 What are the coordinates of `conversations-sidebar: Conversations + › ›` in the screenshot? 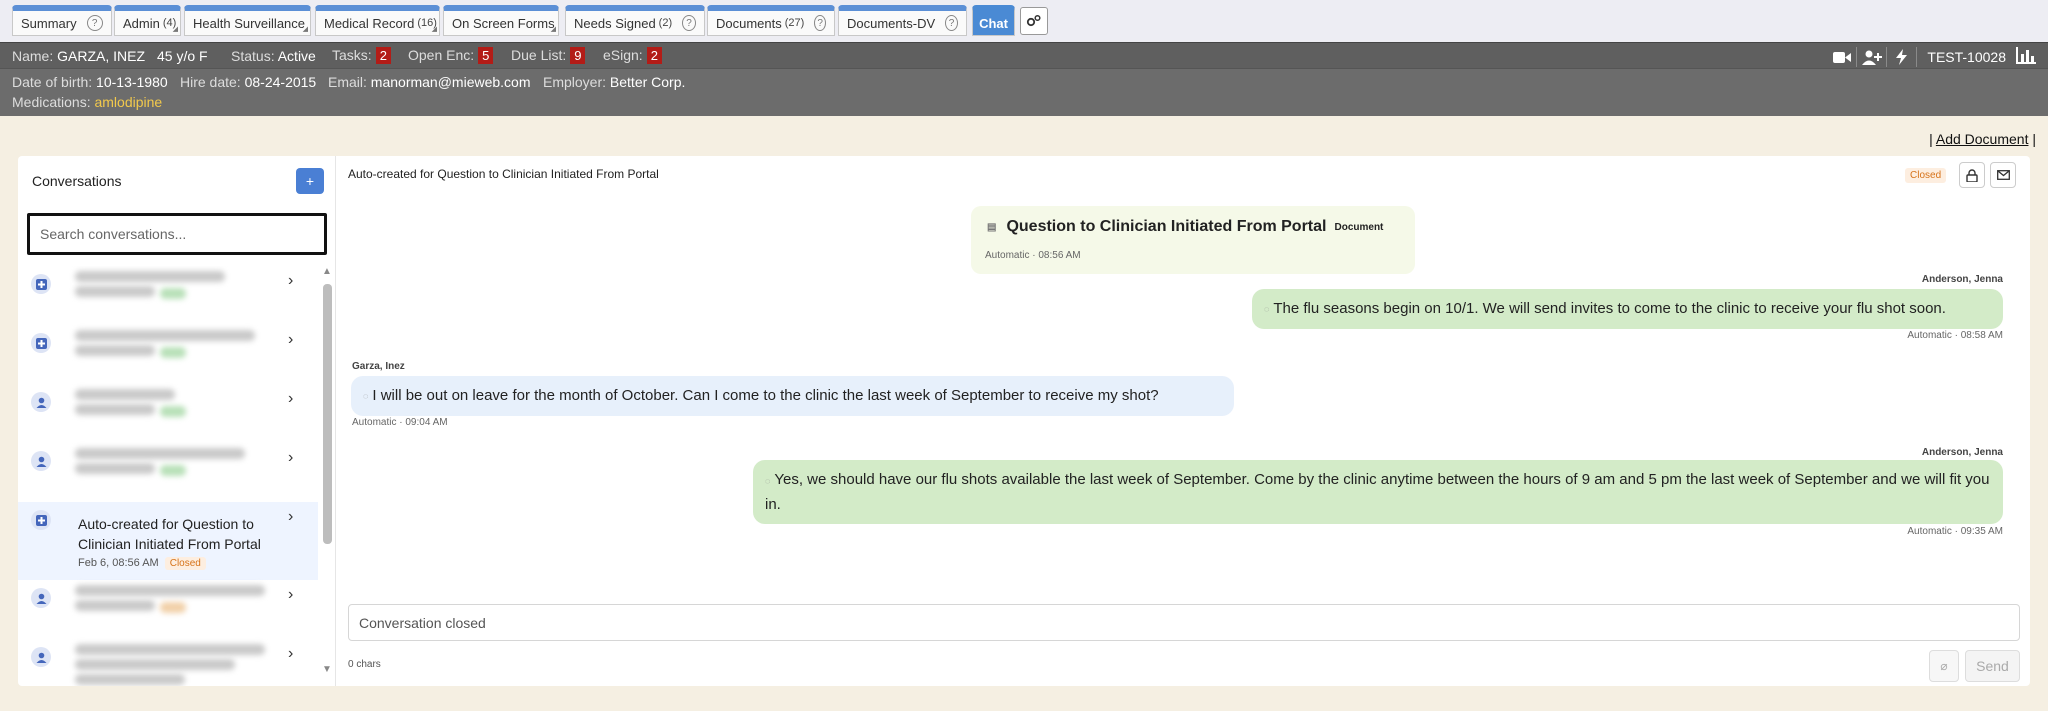 It's located at (177, 421).